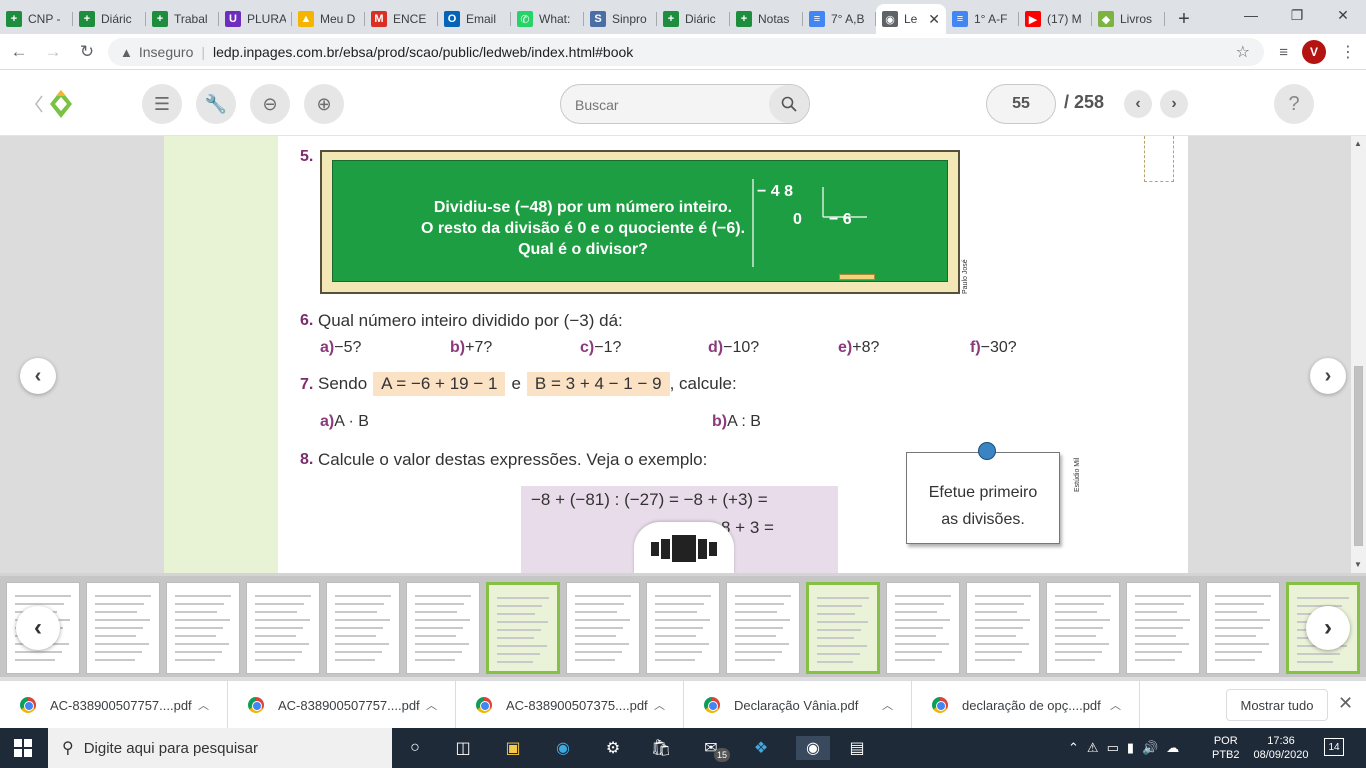  I want to click on download-item: AC-838900507375....pdf ︿, so click(570, 705).